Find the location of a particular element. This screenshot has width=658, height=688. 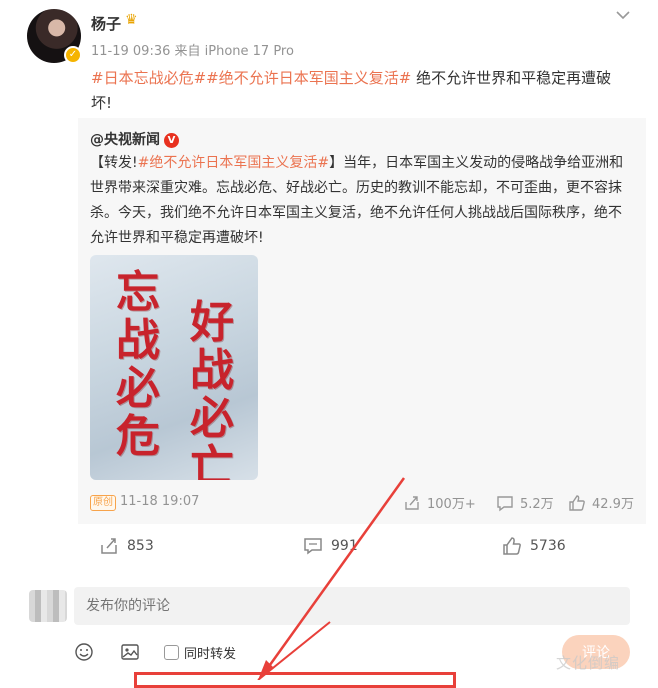

original-badge: 原创 is located at coordinates (103, 503).